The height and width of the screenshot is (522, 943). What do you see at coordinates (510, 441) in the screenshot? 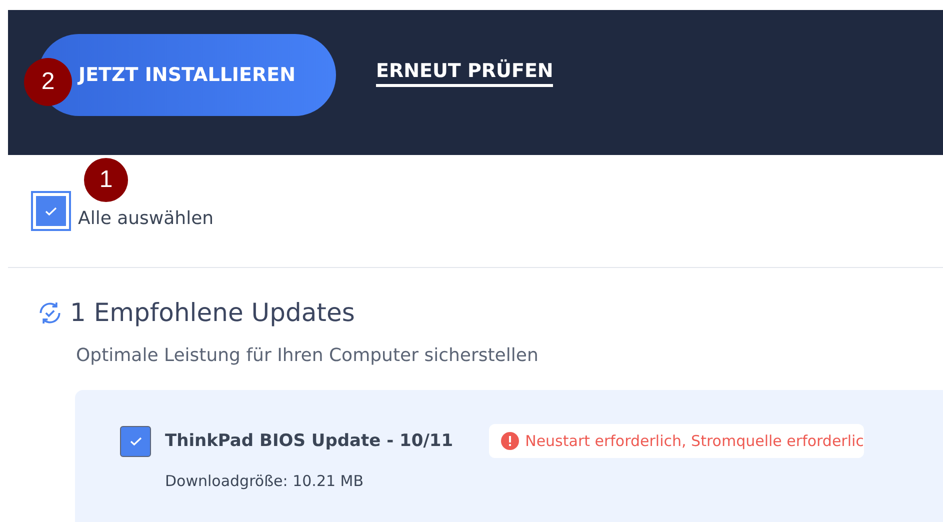
I see `alert-icon` at bounding box center [510, 441].